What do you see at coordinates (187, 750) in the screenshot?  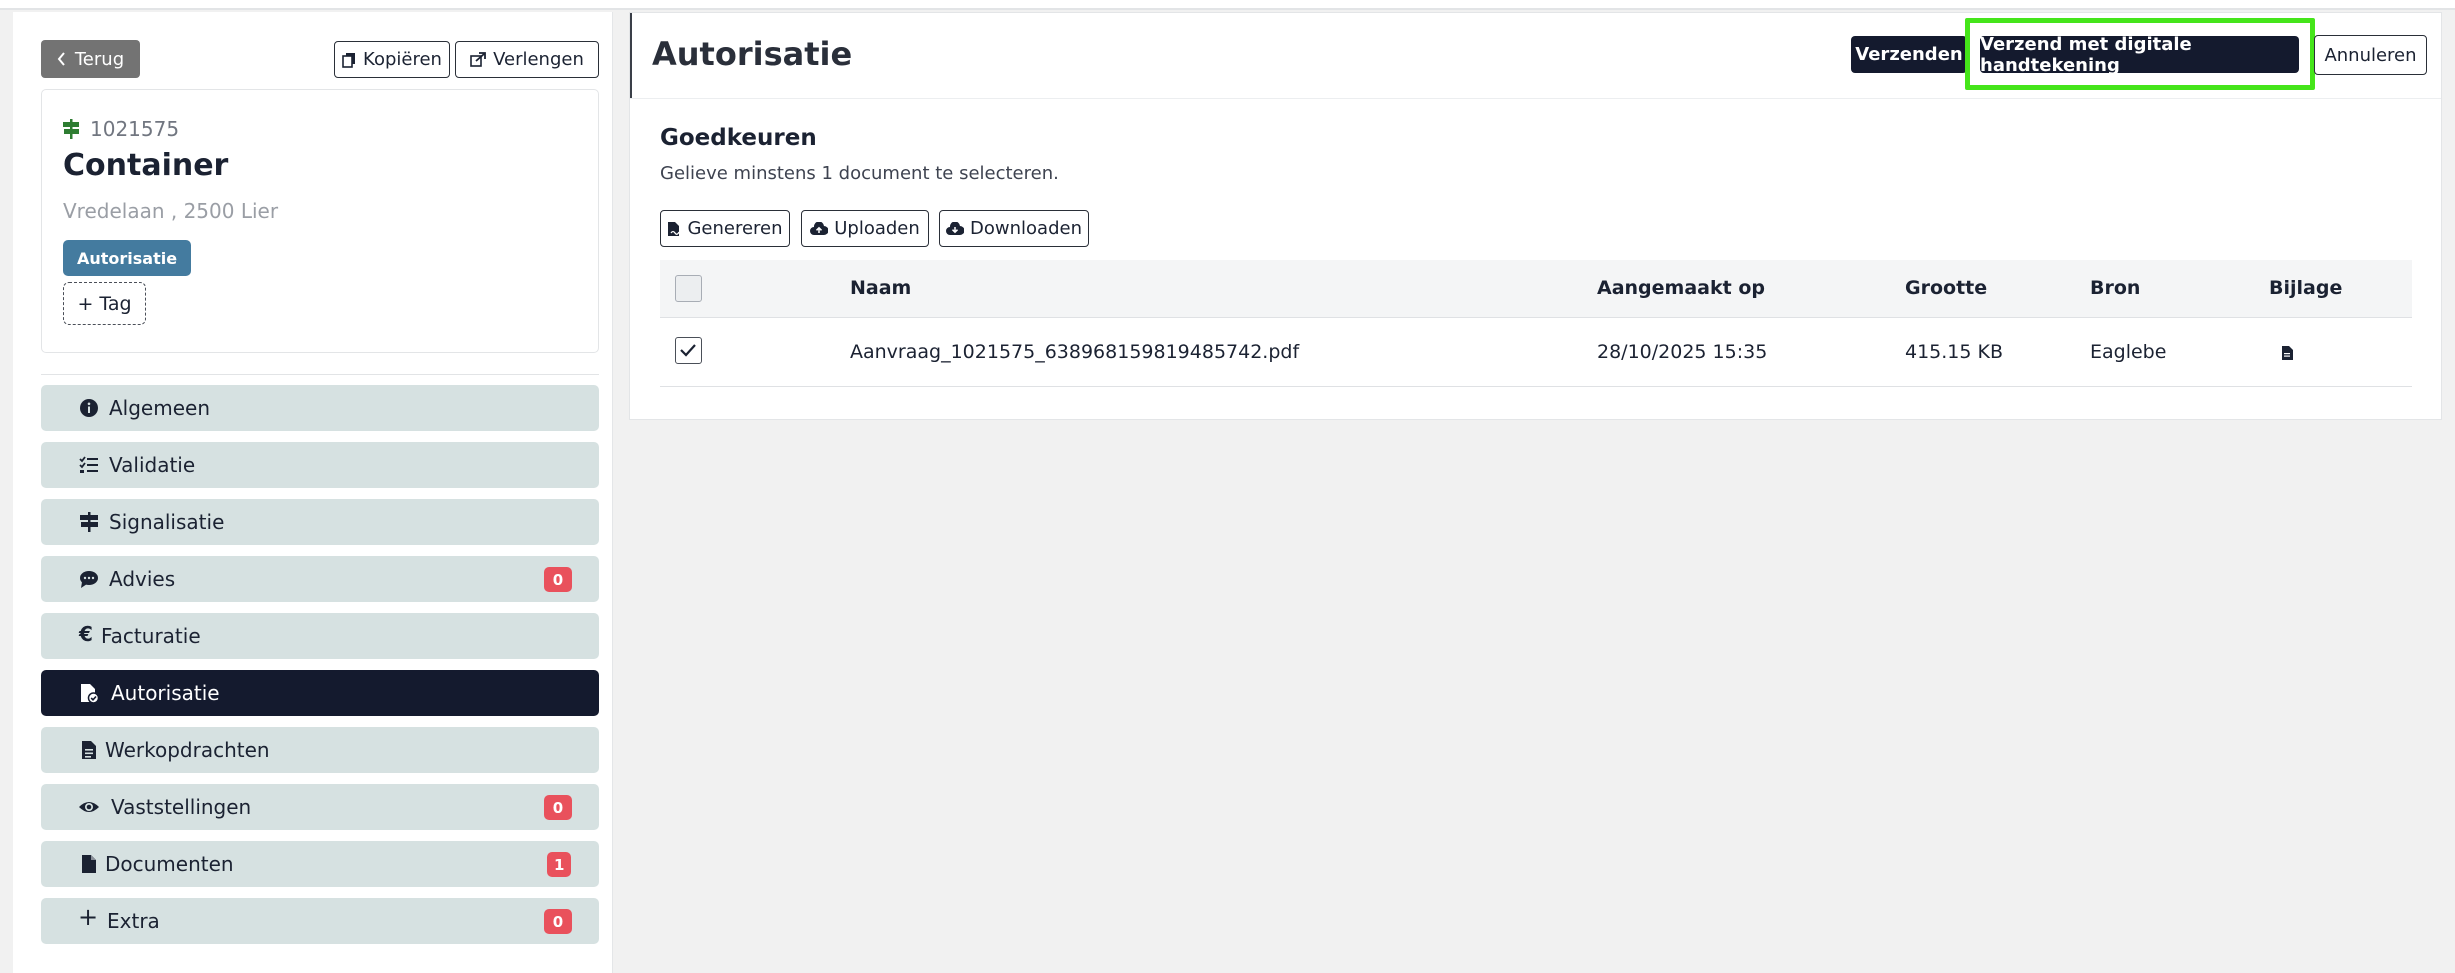 I see `sidebar-item-label: Werkopdrachten` at bounding box center [187, 750].